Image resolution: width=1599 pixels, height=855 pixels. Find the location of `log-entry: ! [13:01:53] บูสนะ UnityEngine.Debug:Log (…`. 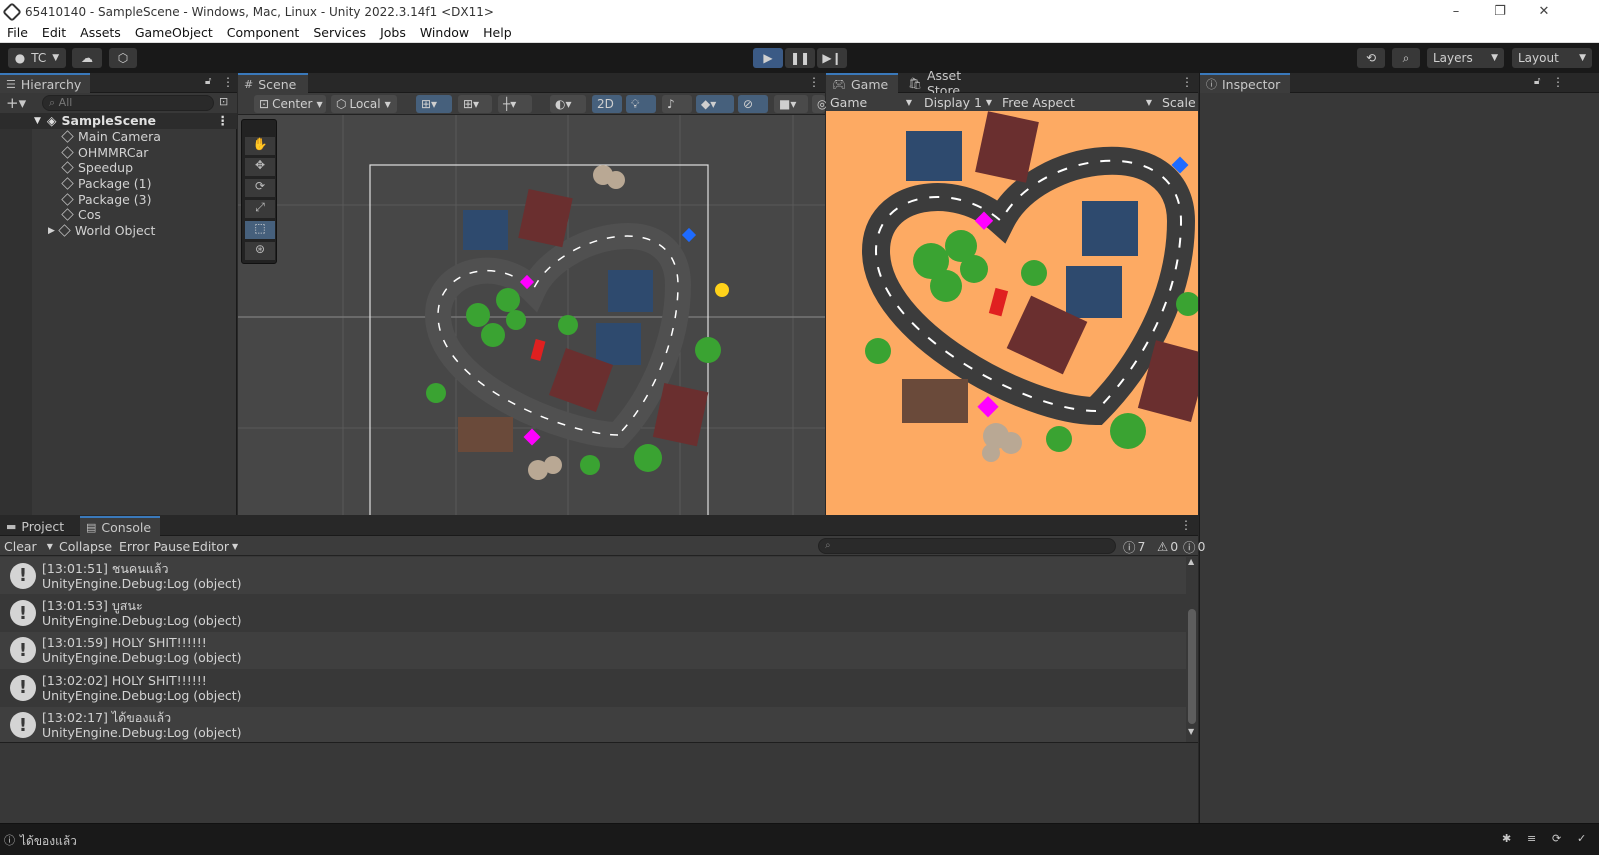

log-entry: ! [13:01:53] บูสนะ UnityEngine.Debug:Log (… is located at coordinates (593, 612).